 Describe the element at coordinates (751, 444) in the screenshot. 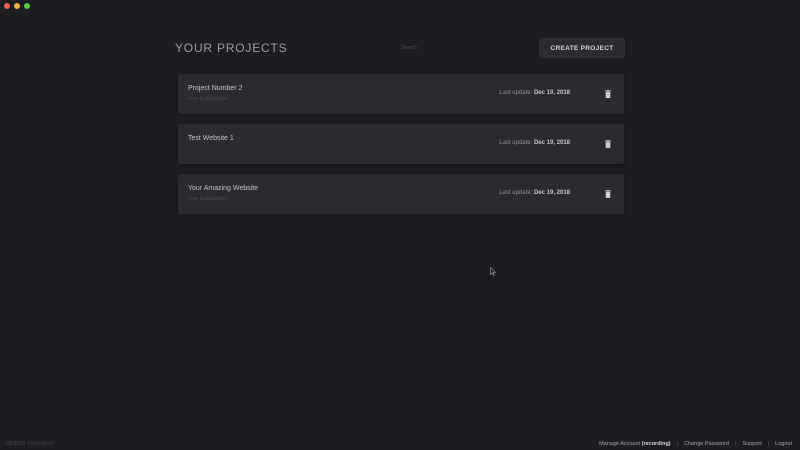

I see `support-link: Support` at that location.